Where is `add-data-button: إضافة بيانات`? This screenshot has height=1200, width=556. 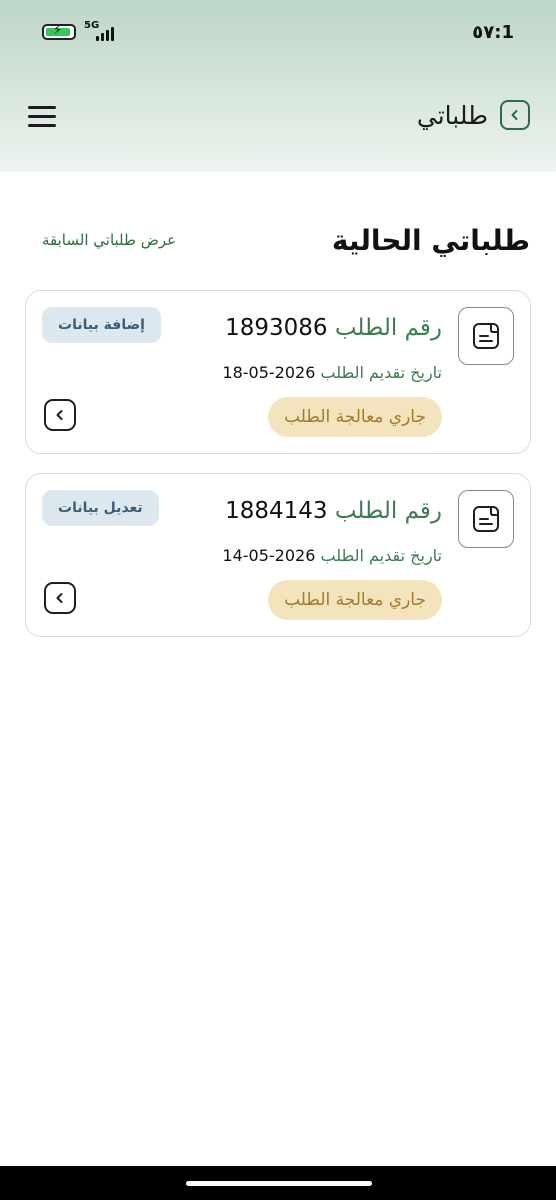 add-data-button: إضافة بيانات is located at coordinates (101, 325).